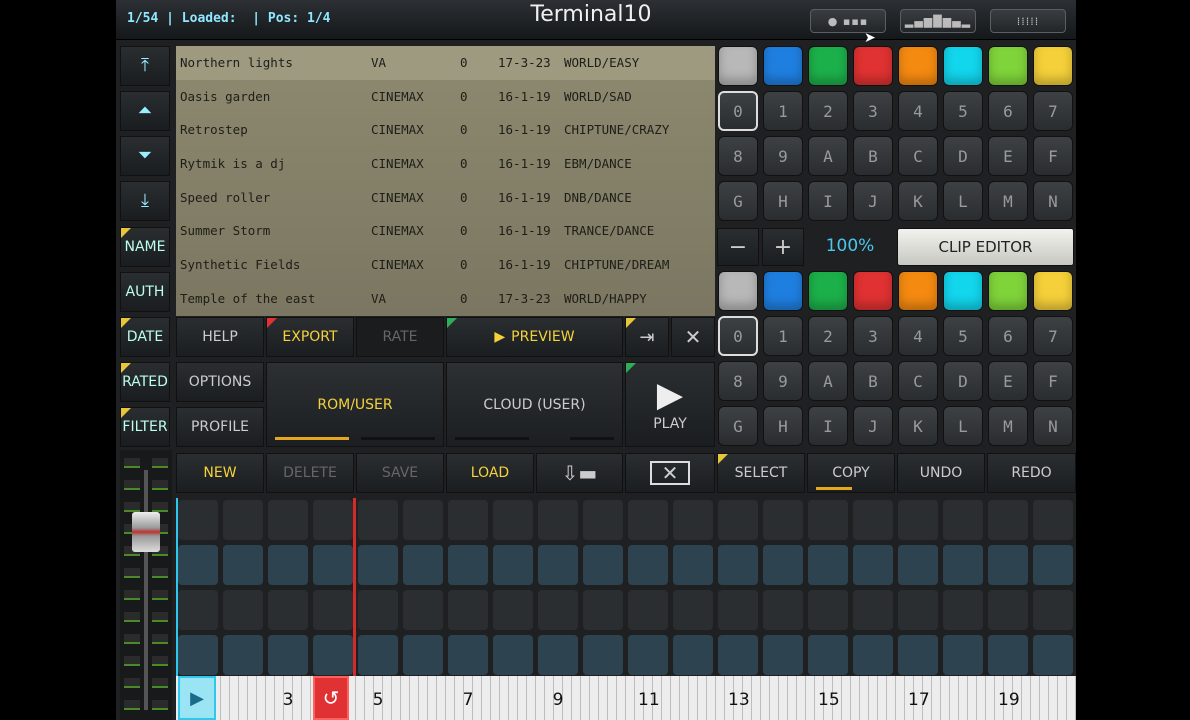  Describe the element at coordinates (828, 111) in the screenshot. I see `pad-2: 2` at that location.